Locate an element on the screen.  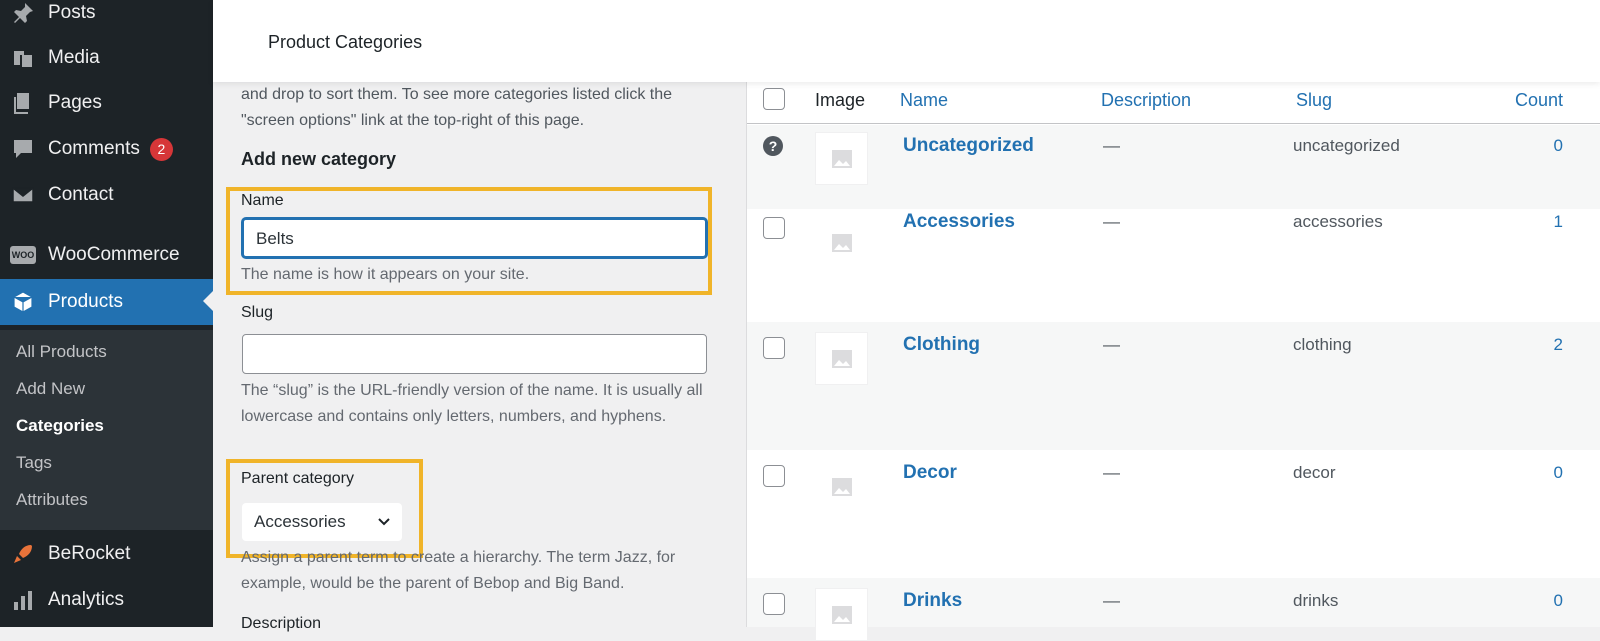
parent-category-select: Accessories is located at coordinates (322, 522).